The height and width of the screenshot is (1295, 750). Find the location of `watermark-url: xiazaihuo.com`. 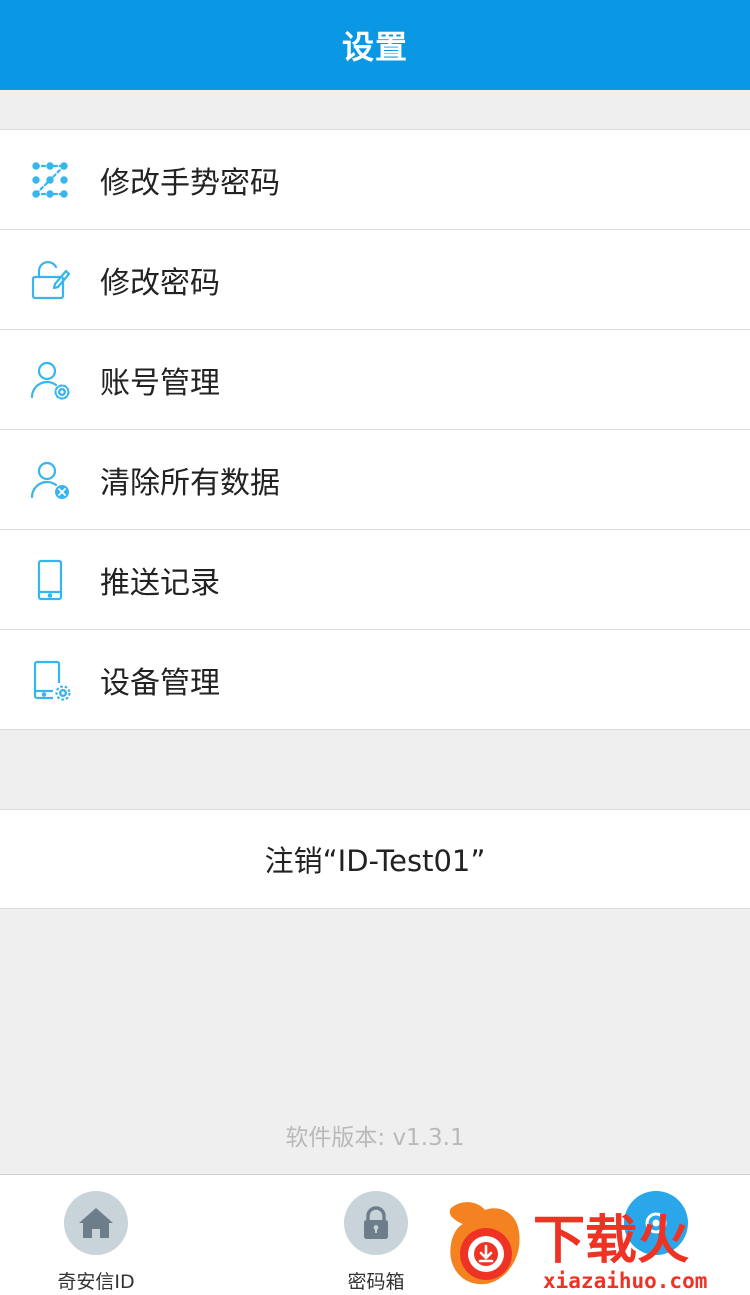

watermark-url: xiazaihuo.com is located at coordinates (625, 1281).